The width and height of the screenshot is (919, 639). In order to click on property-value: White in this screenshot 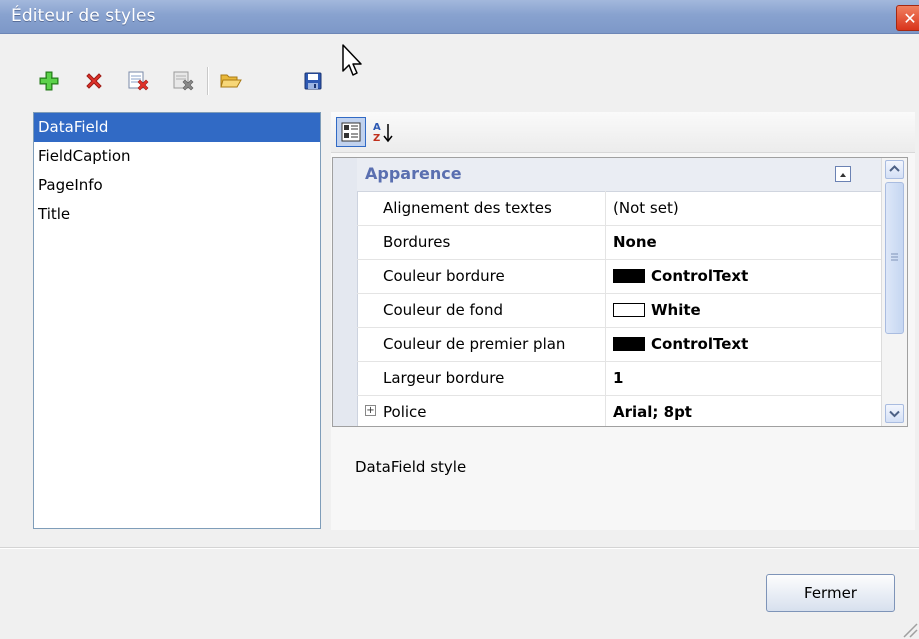, I will do `click(657, 310)`.